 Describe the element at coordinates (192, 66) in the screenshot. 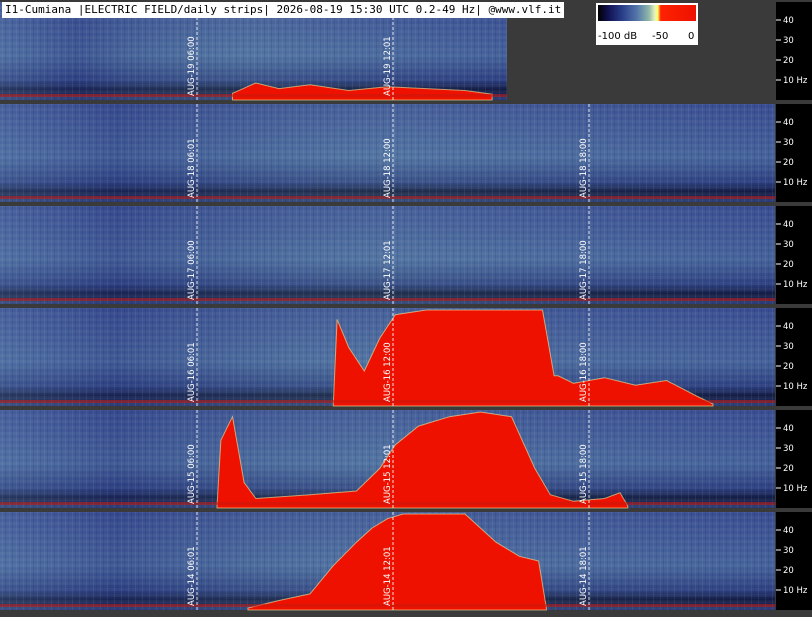

I see `time-marker-label: AUG-19 06:00` at that location.